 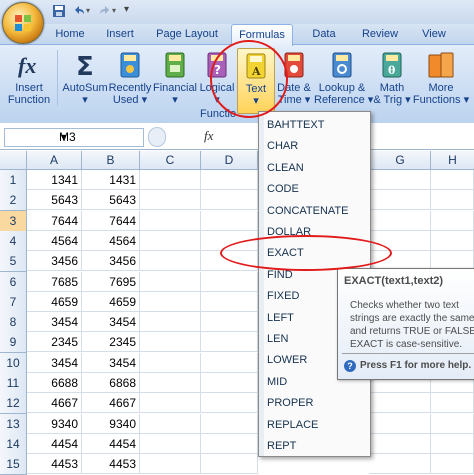 I want to click on row-header: 15, so click(x=13, y=464).